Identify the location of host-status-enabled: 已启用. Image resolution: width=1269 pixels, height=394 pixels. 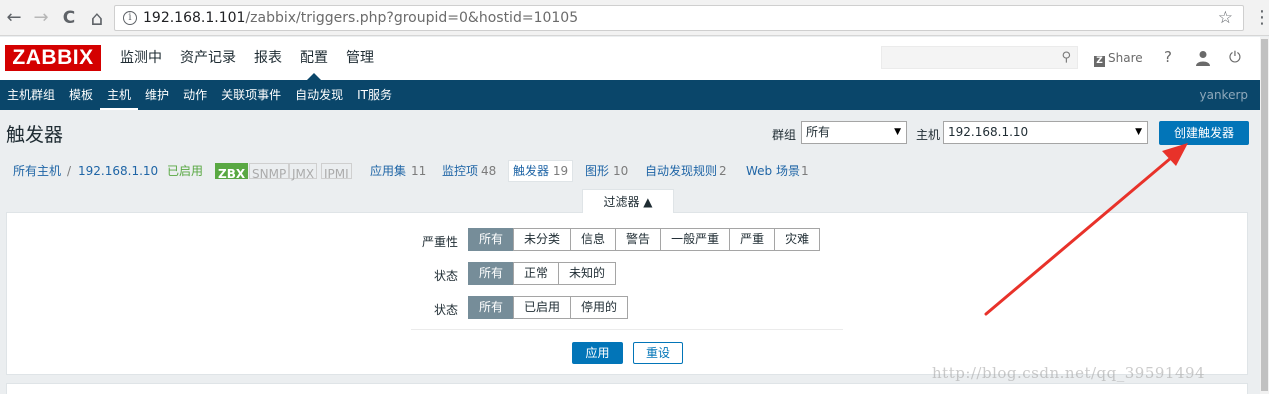
(185, 171).